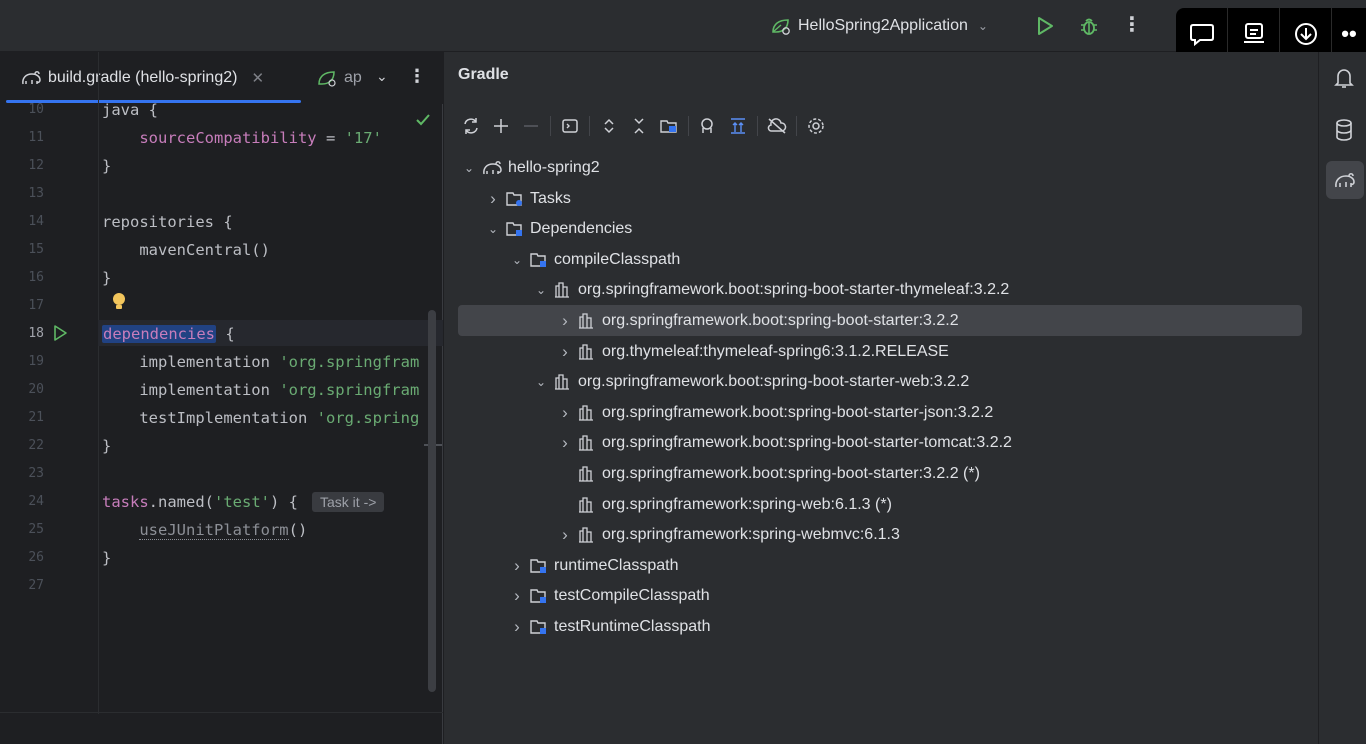 The height and width of the screenshot is (744, 1366). Describe the element at coordinates (1089, 26) in the screenshot. I see `debug-button` at that location.